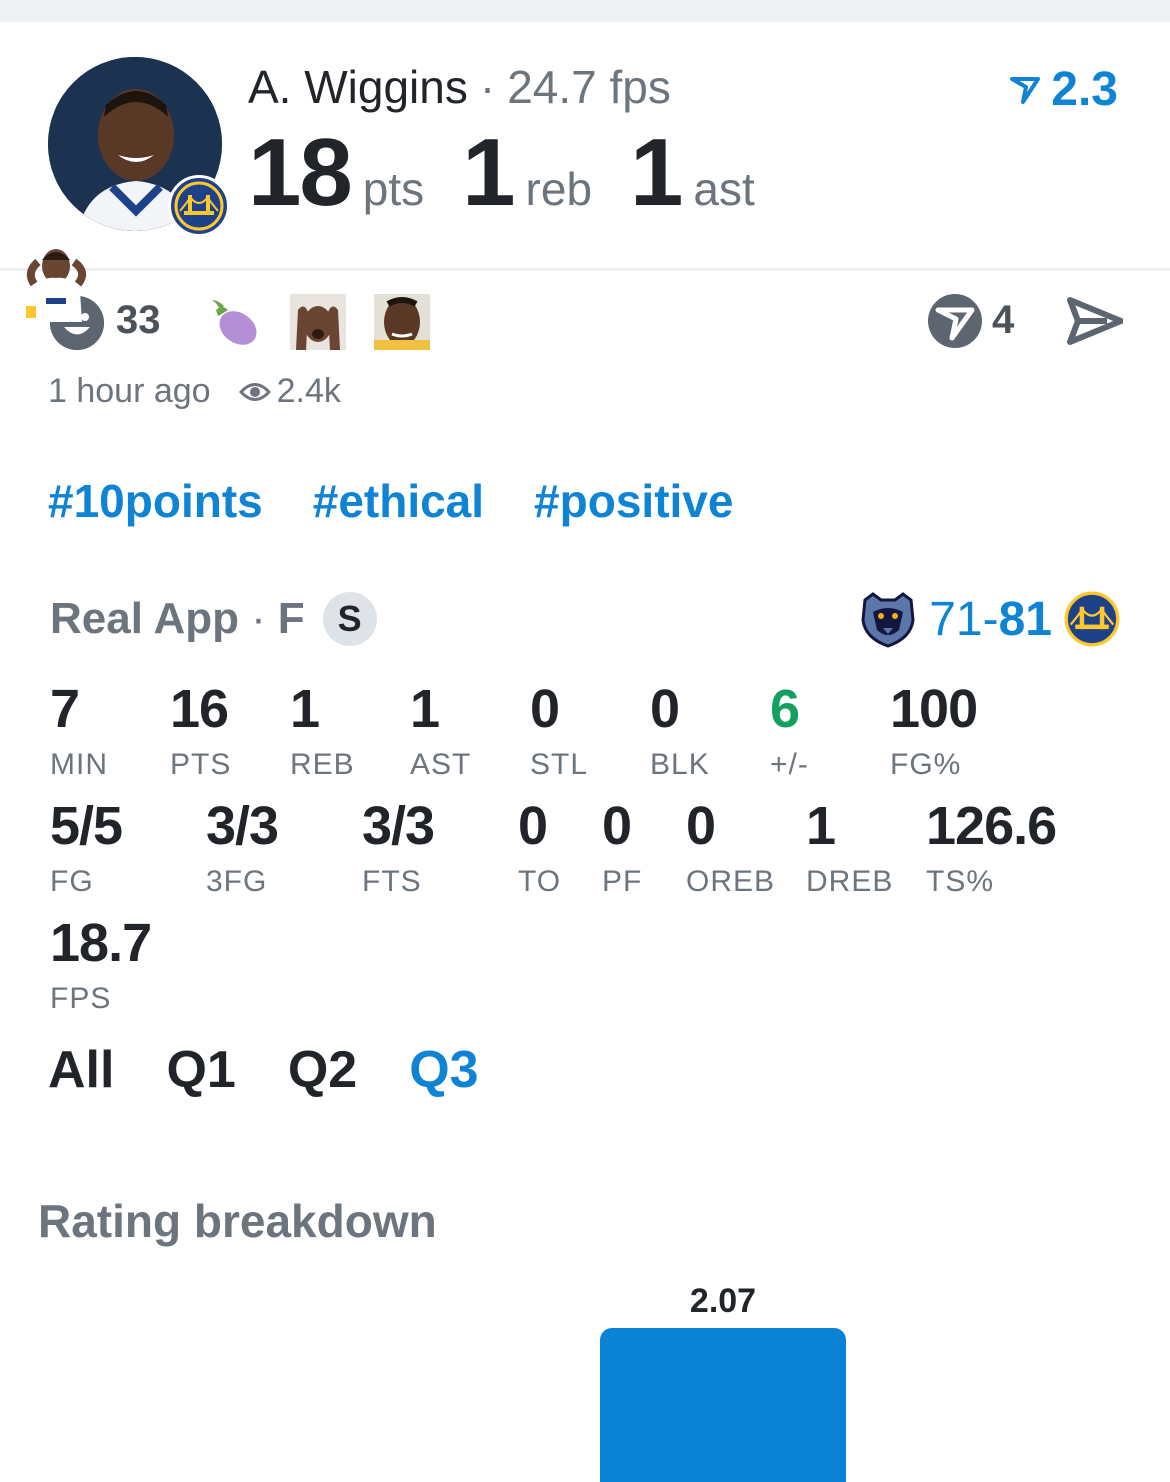 This screenshot has width=1170, height=1482. Describe the element at coordinates (955, 321) in the screenshot. I see `comment-icon` at that location.